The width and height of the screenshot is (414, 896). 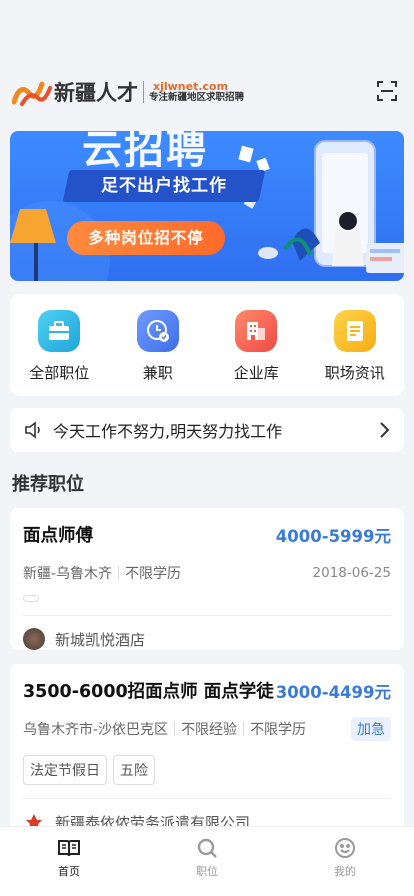 I want to click on logo-url: xjlwnet.com, so click(x=191, y=86).